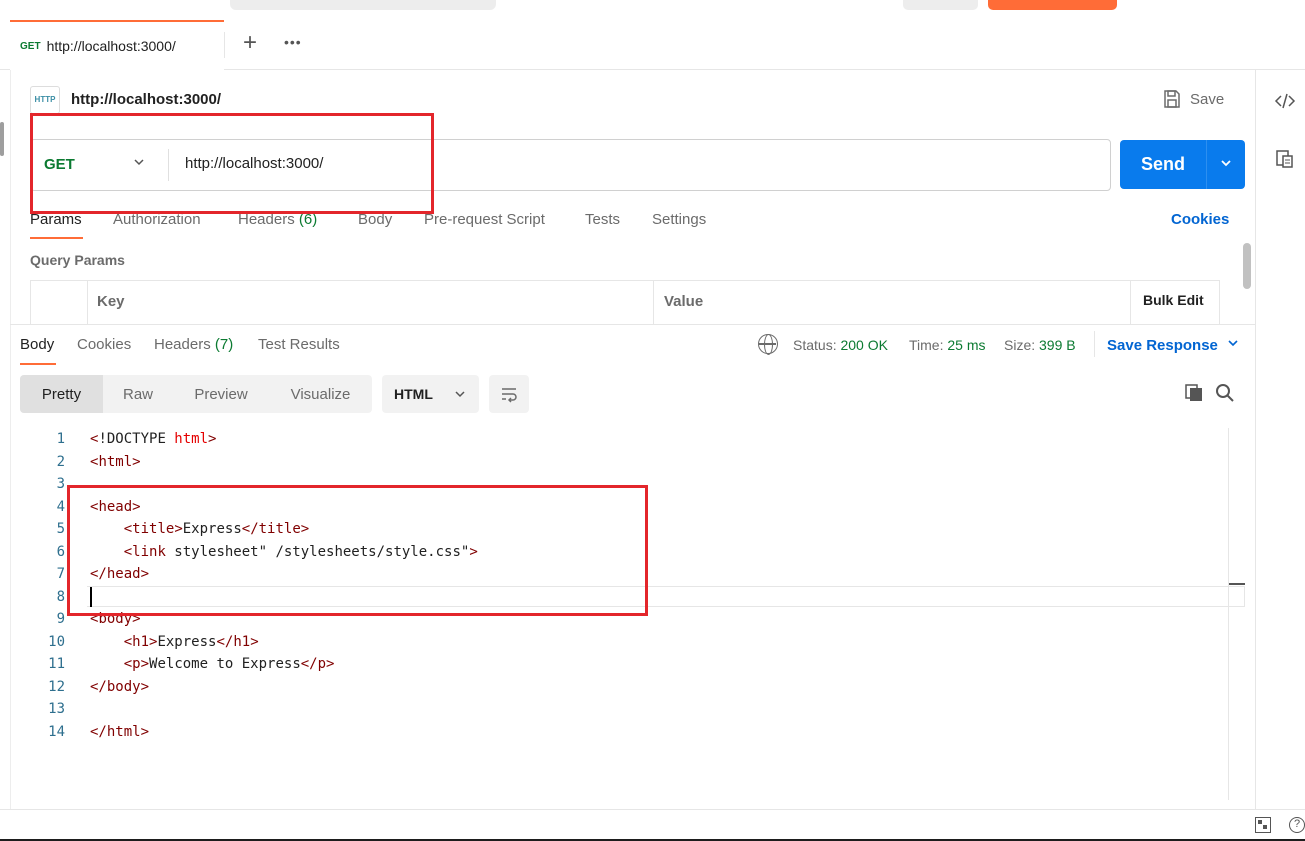 This screenshot has height=841, width=1305. I want to click on chevron-down-icon, so click(1233, 344).